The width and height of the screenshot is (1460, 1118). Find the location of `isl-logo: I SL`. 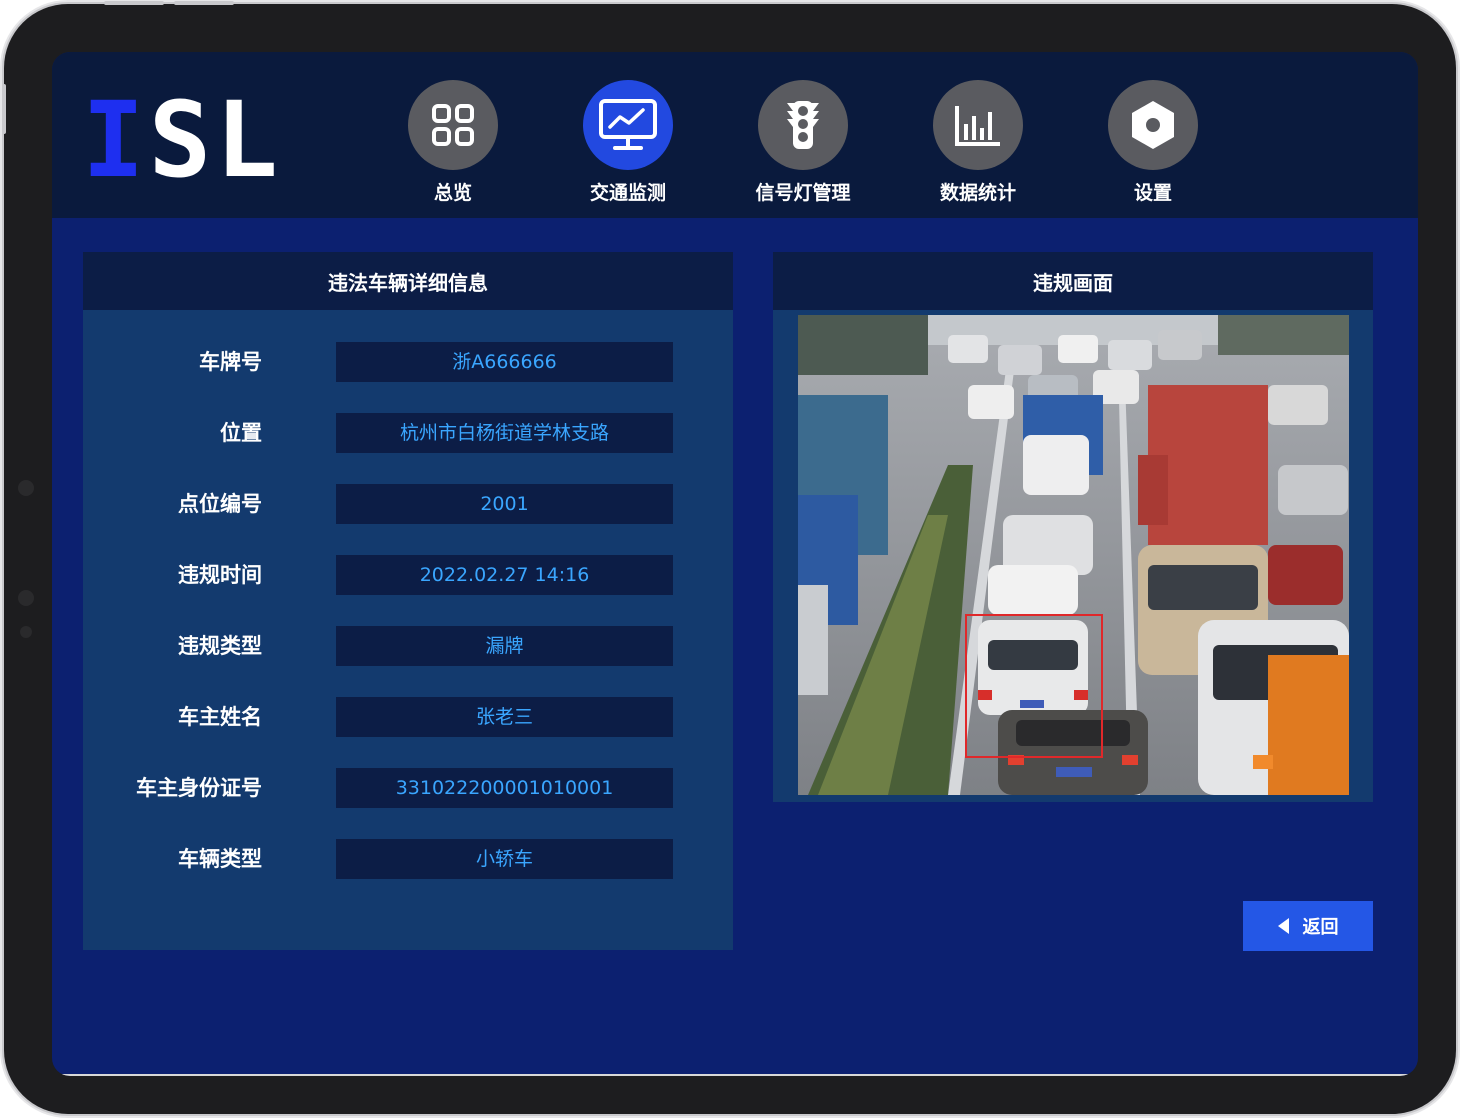

isl-logo: I SL is located at coordinates (182, 140).